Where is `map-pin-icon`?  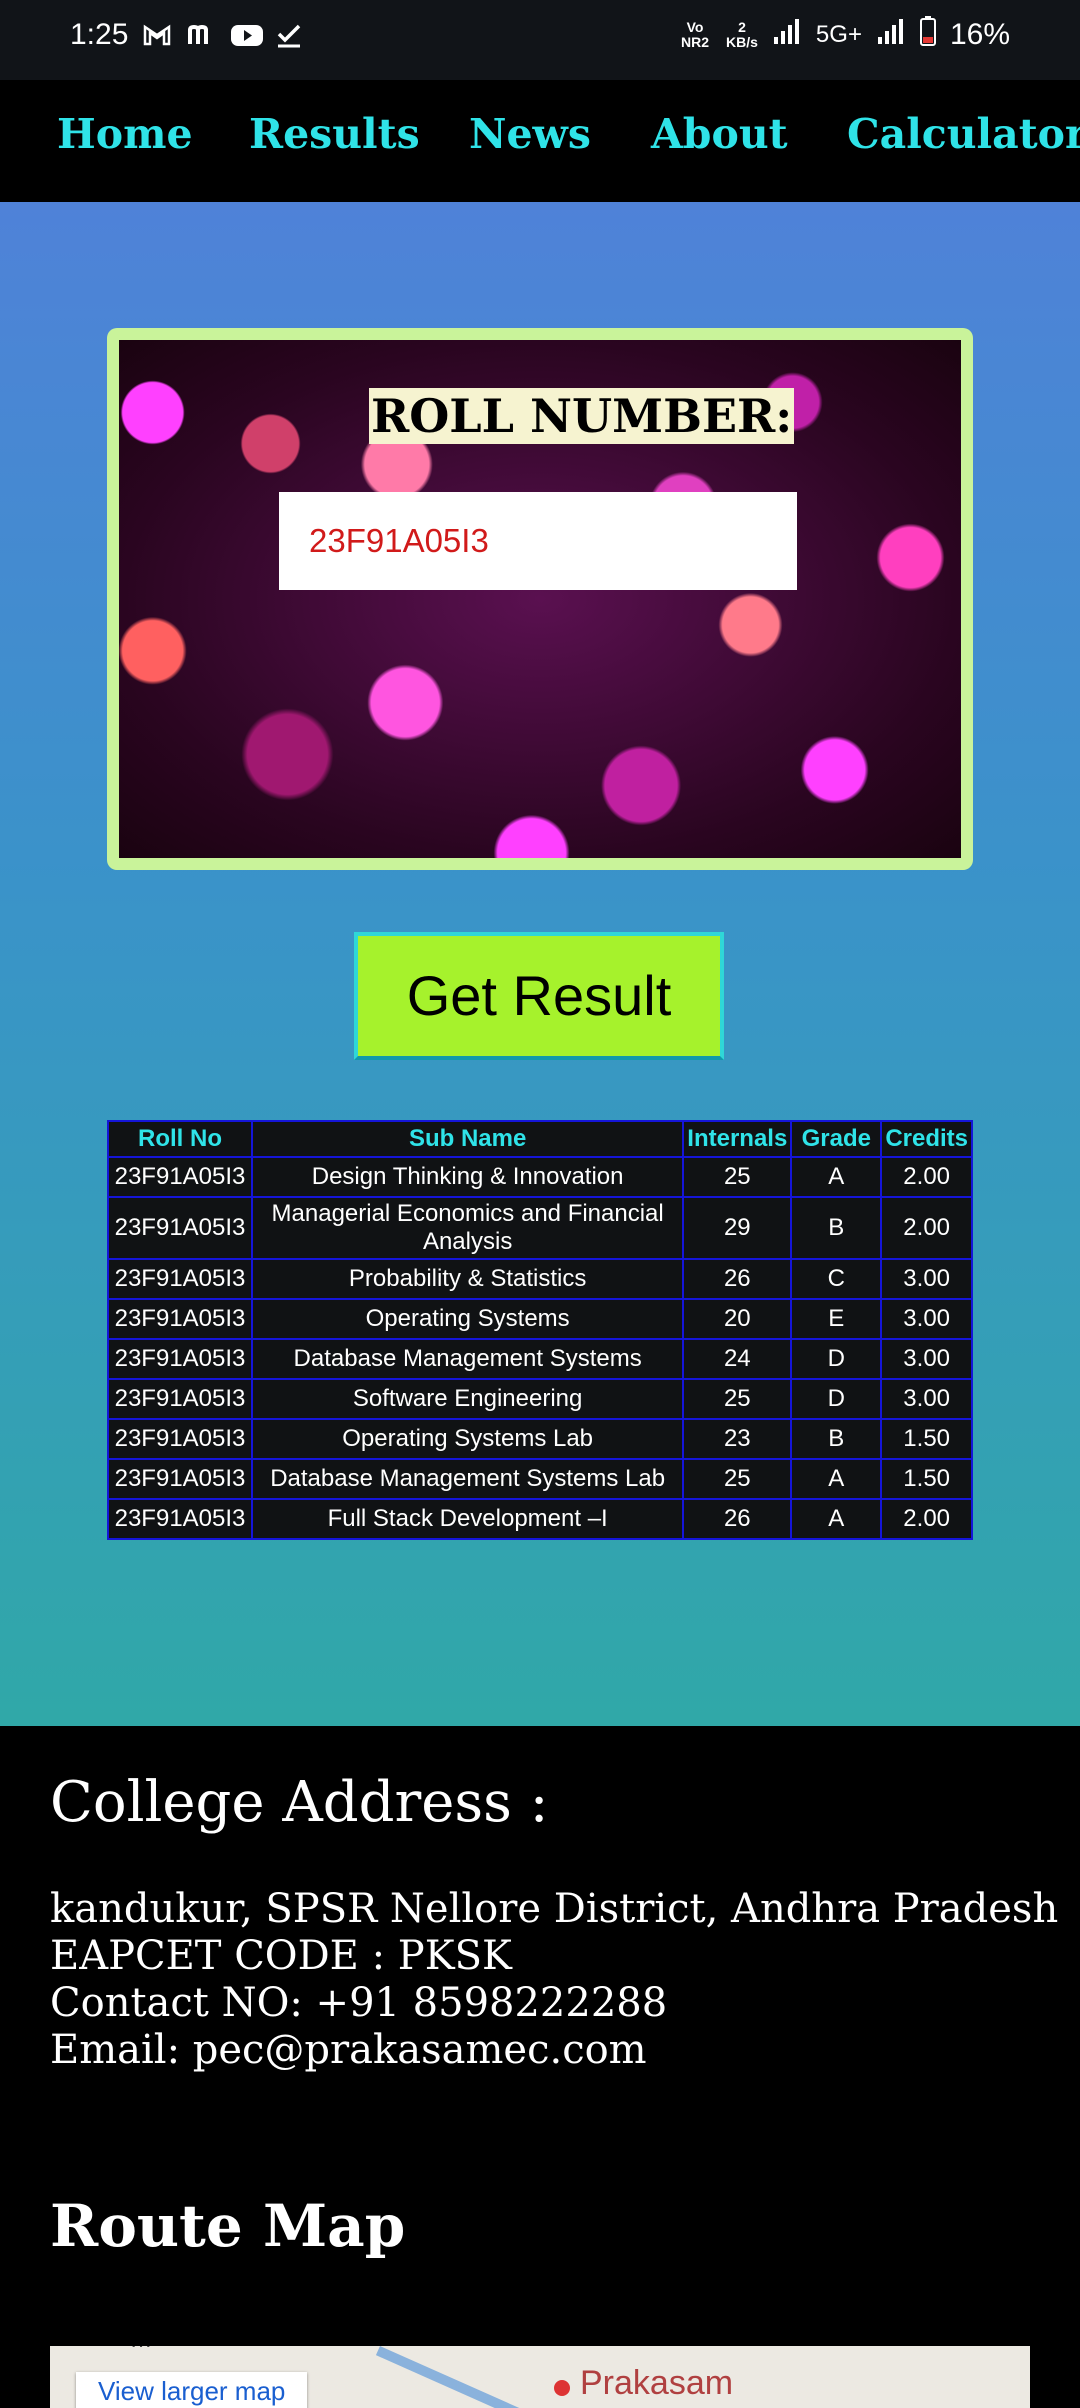 map-pin-icon is located at coordinates (562, 2390).